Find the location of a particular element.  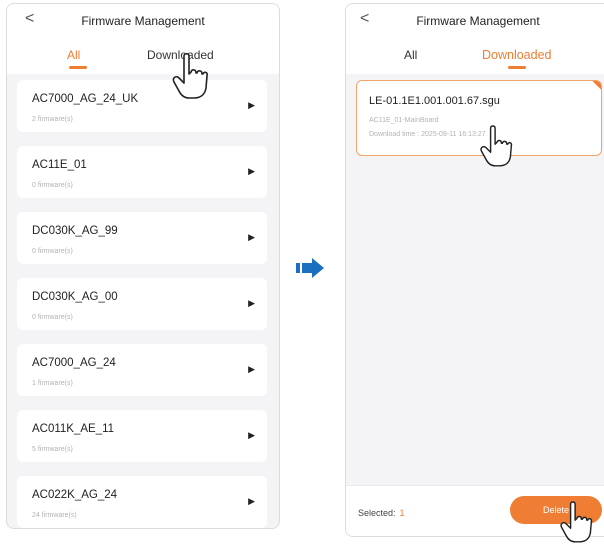

list-item: DC030K_AG_00 0 firmware(s) ▶ is located at coordinates (142, 304).